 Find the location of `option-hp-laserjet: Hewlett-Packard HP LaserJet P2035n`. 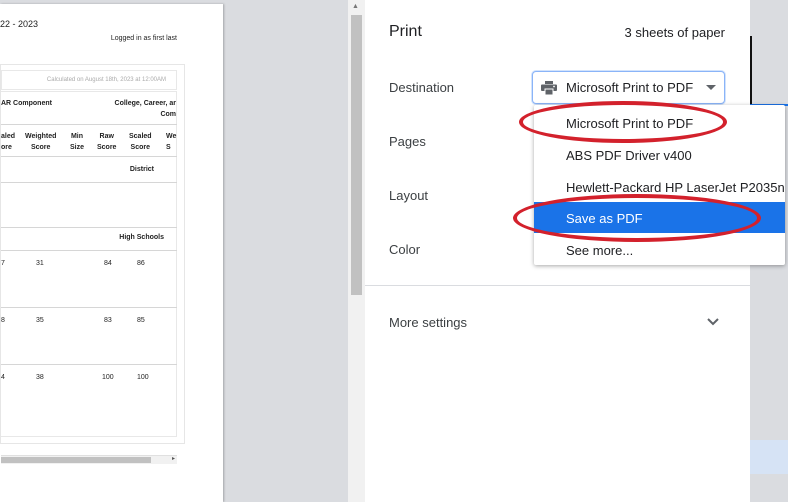

option-hp-laserjet: Hewlett-Packard HP LaserJet P2035n is located at coordinates (659, 186).